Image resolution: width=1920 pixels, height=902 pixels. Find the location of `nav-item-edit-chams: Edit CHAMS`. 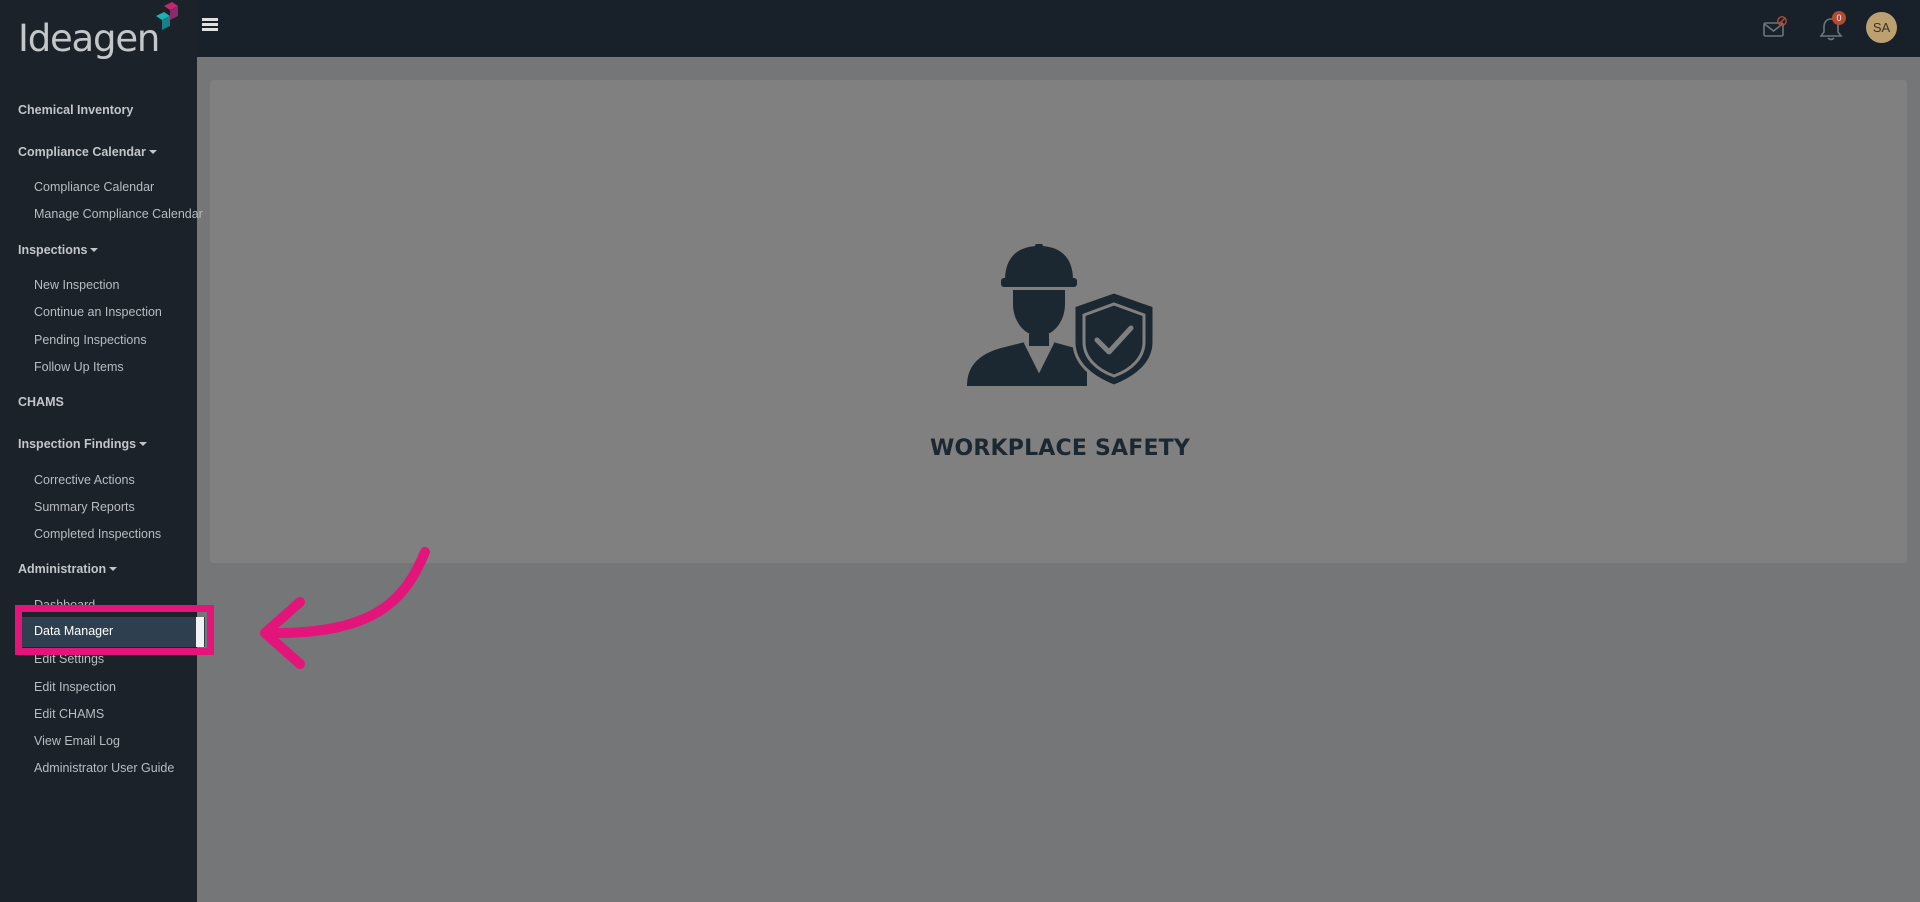

nav-item-edit-chams: Edit CHAMS is located at coordinates (69, 714).